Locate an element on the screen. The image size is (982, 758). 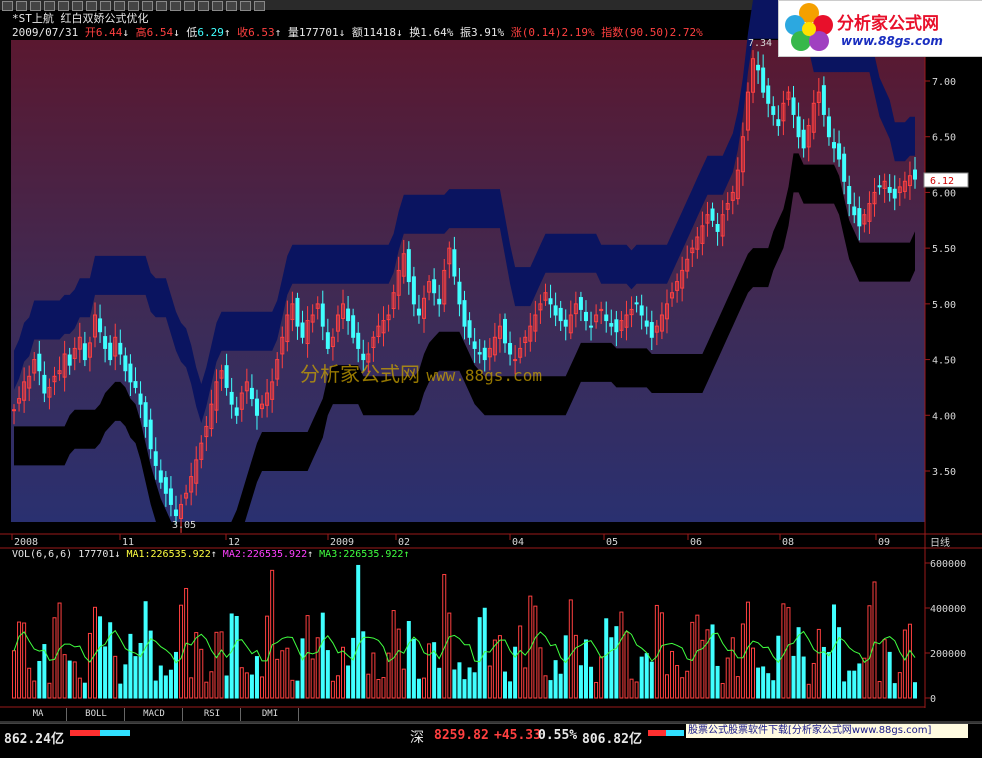
time-tick-label: 02 is located at coordinates (404, 542).